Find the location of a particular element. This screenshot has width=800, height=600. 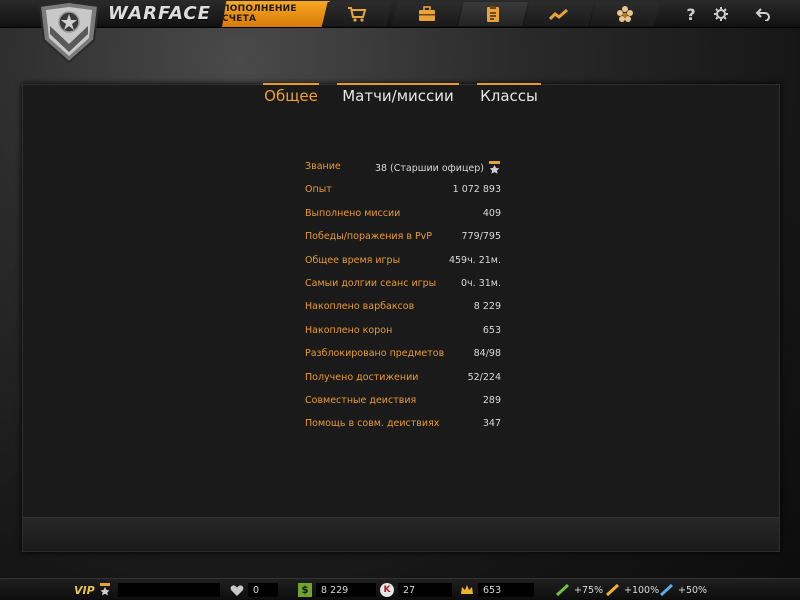

help-button: ? is located at coordinates (691, 14).